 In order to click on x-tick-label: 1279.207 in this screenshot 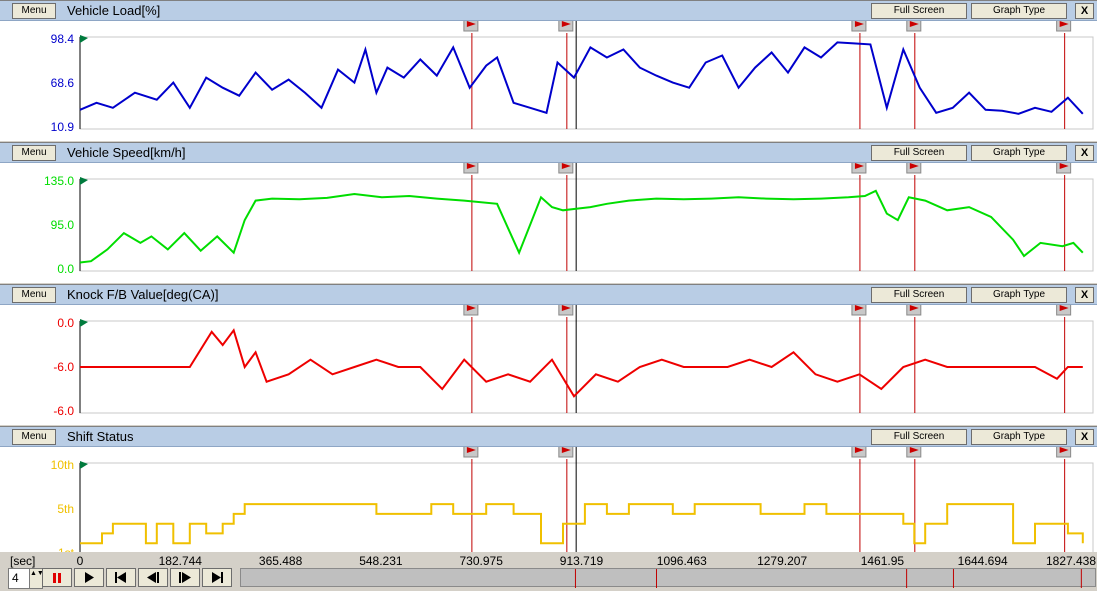, I will do `click(782, 561)`.